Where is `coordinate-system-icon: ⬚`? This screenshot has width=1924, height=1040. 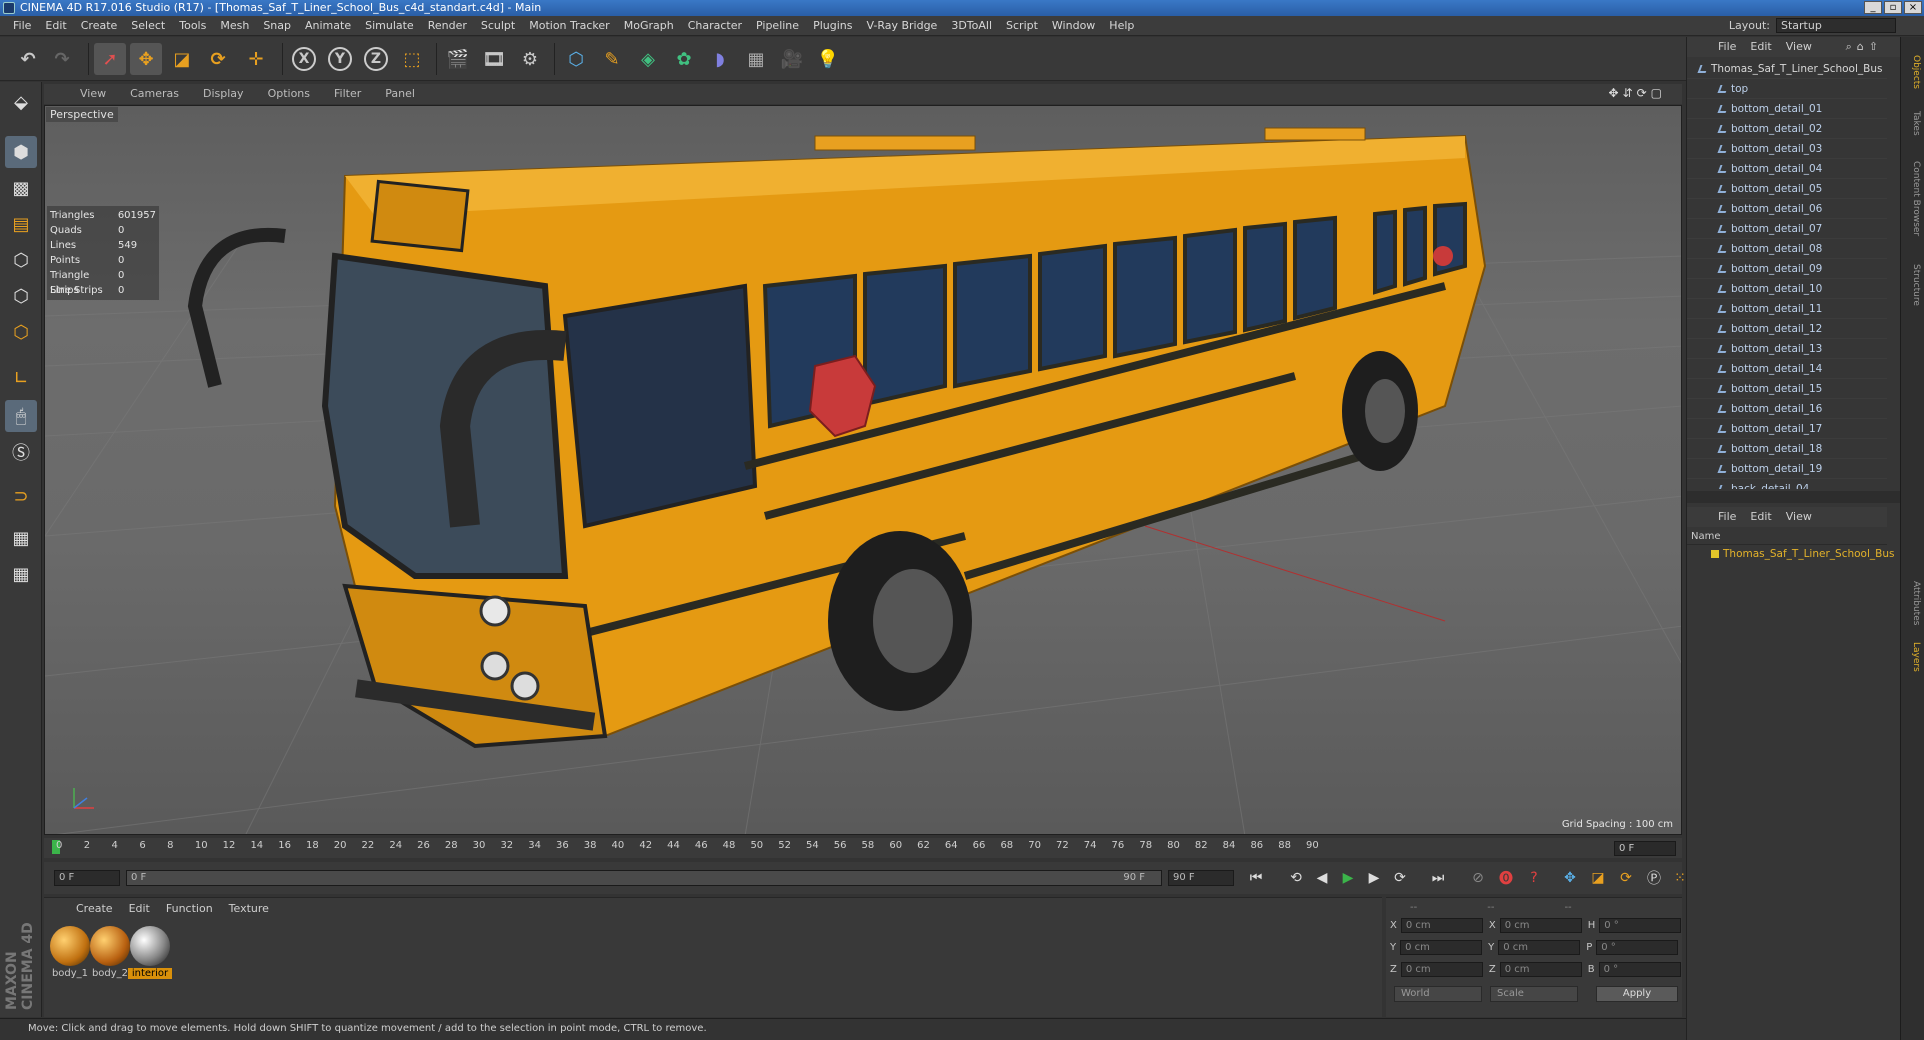
coordinate-system-icon: ⬚ is located at coordinates (412, 59).